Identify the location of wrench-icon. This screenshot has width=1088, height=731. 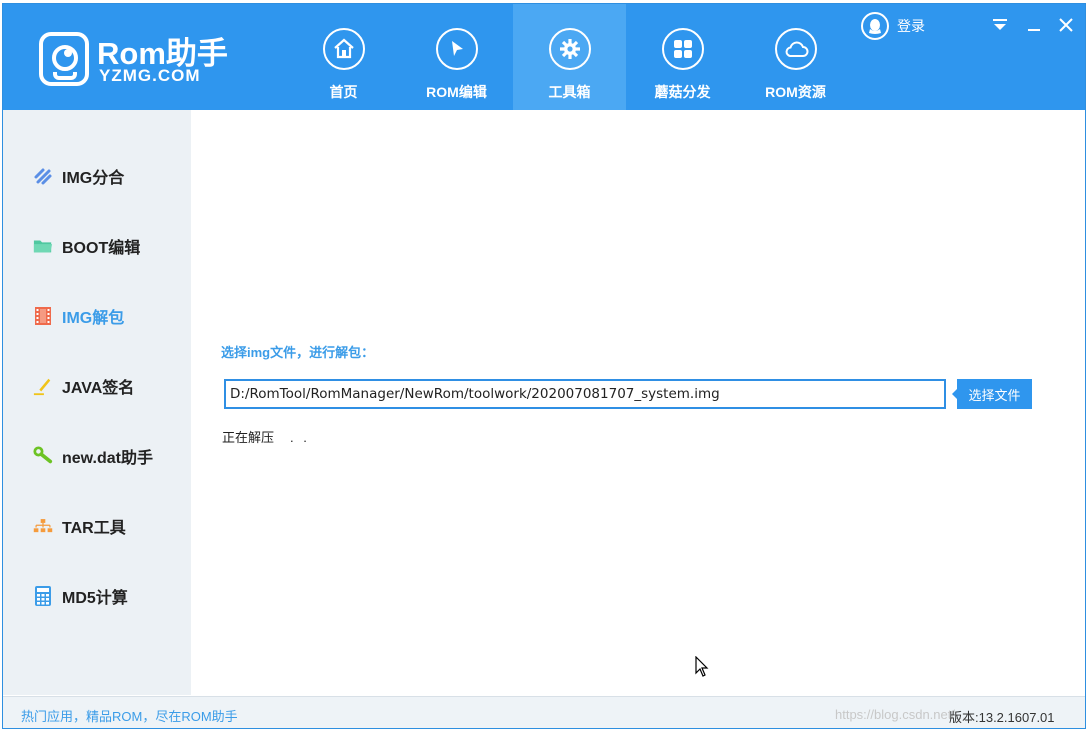
(43, 456).